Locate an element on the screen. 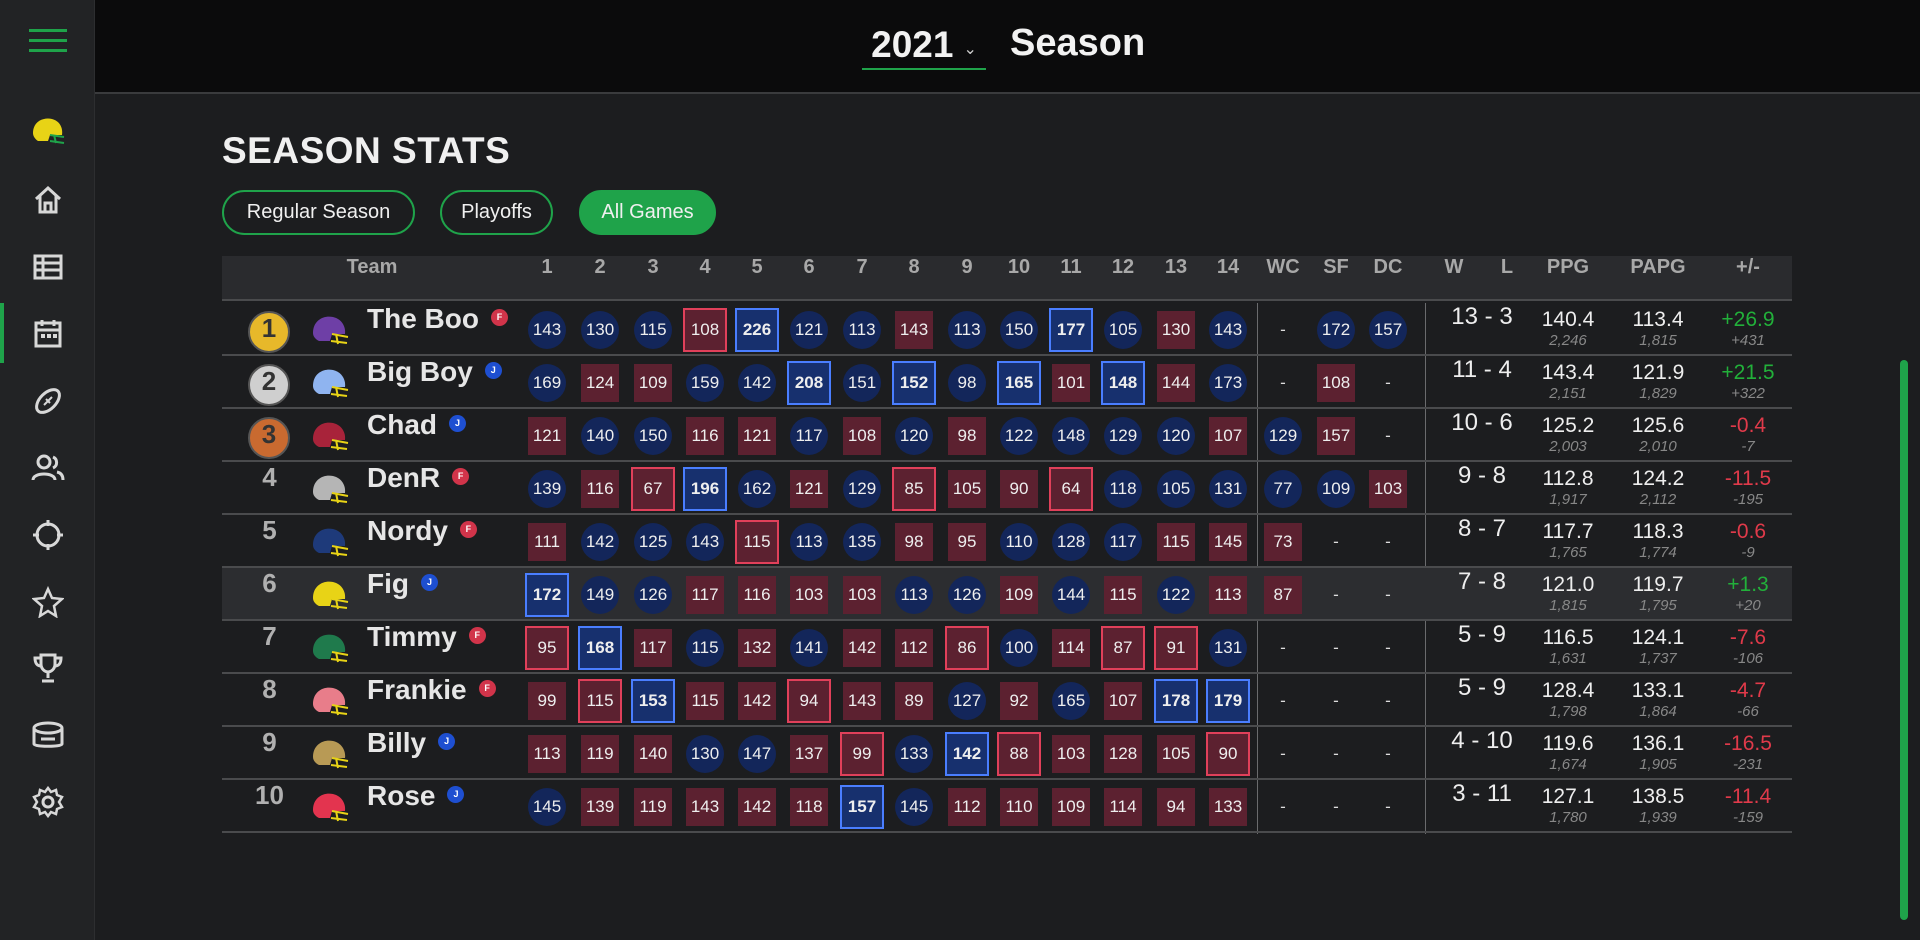 Image resolution: width=1920 pixels, height=940 pixels. wildcard-score: 77 is located at coordinates (1283, 488).